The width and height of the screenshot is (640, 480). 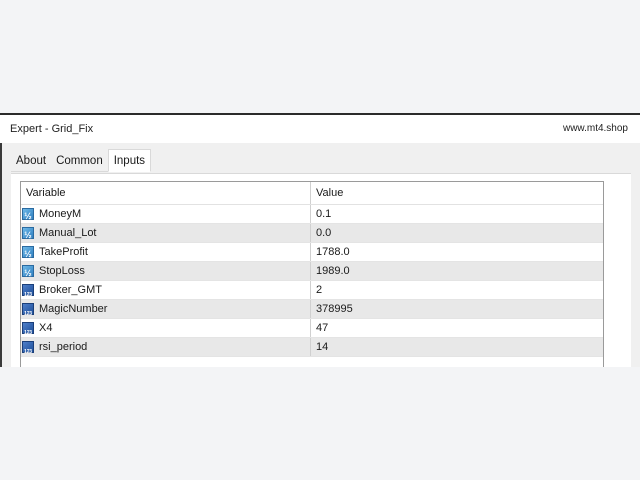 I want to click on variable-value: 1788.0, so click(x=457, y=252).